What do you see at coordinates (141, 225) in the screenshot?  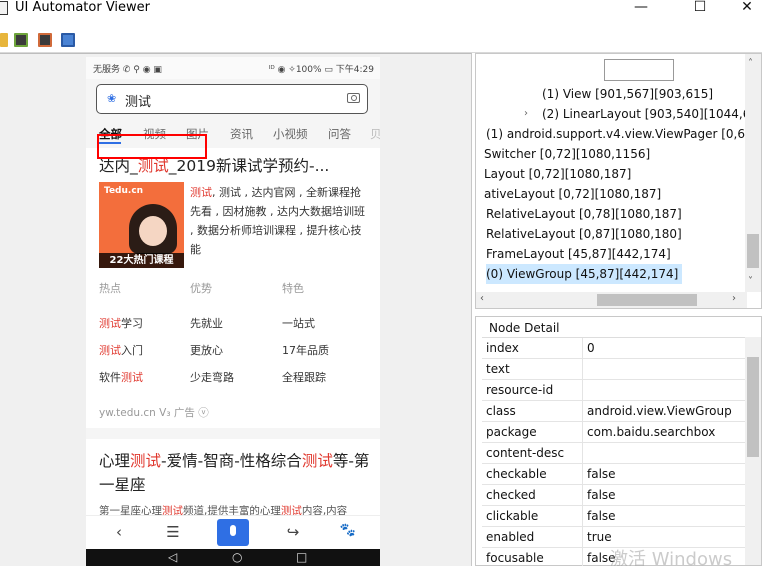 I see `result-thumbnail: Tedu.cn 22大热门课程` at bounding box center [141, 225].